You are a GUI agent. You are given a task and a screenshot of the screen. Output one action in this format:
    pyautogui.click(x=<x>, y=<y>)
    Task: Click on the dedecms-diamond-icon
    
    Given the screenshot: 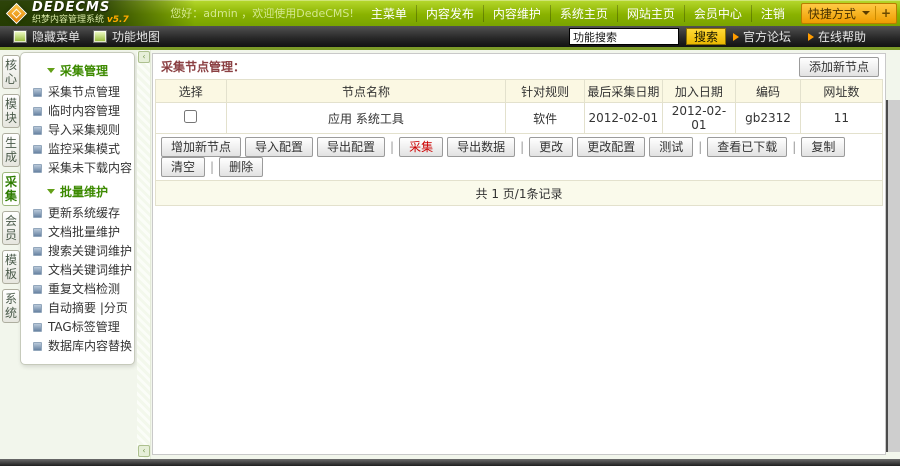 What is the action you would take?
    pyautogui.click(x=16, y=13)
    